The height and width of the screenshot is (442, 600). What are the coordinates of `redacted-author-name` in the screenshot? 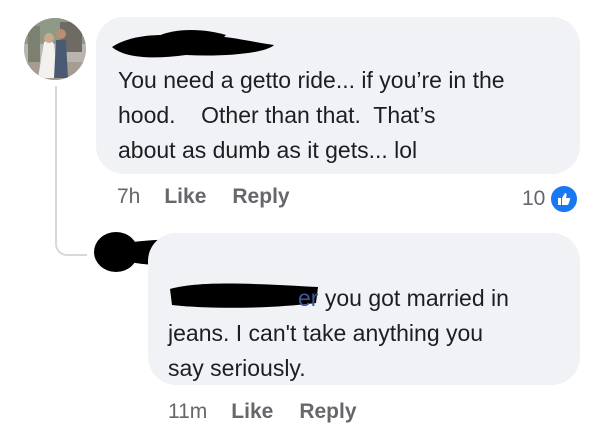 It's located at (193, 44).